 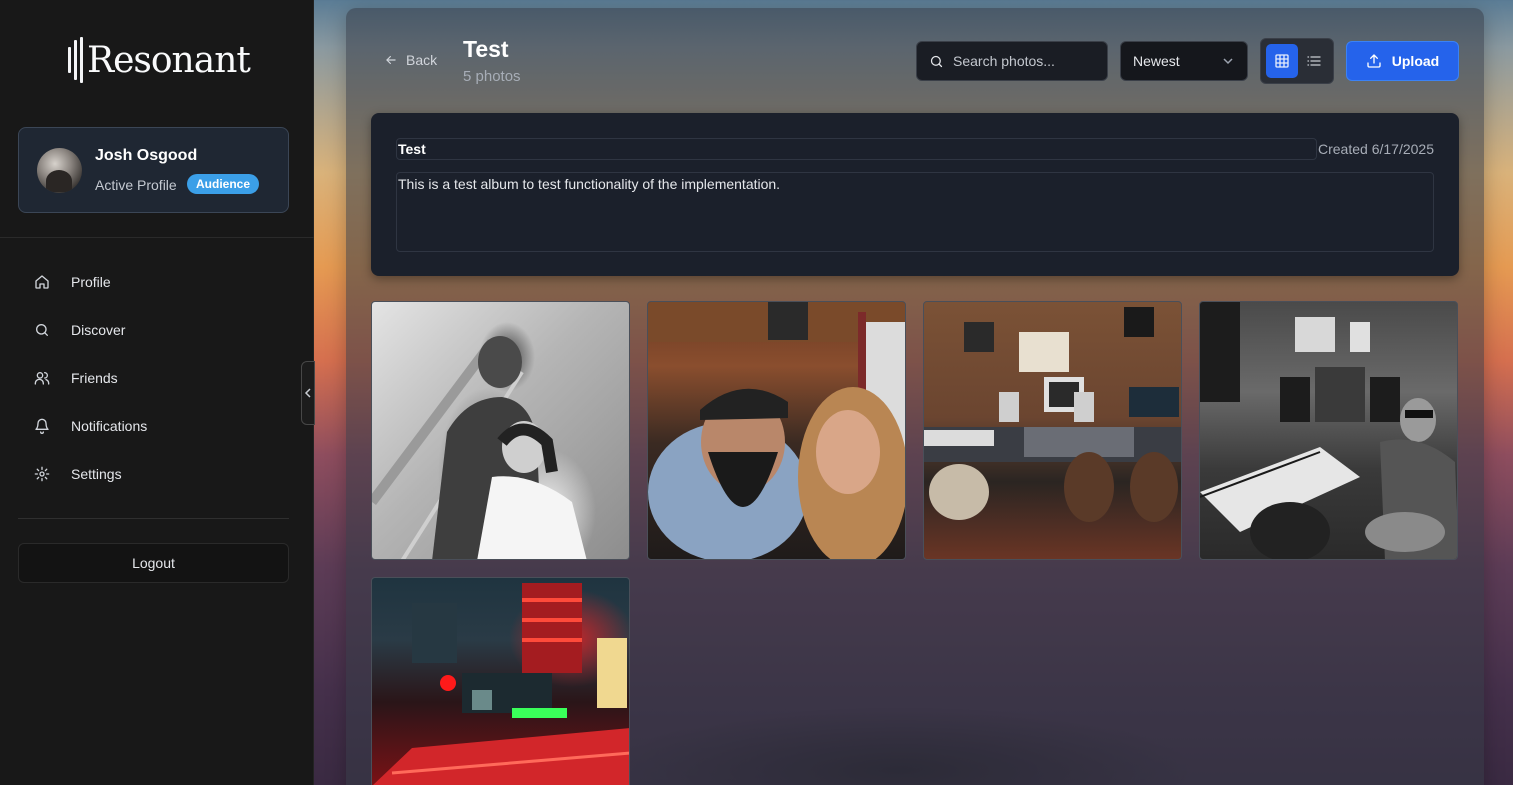 What do you see at coordinates (42, 426) in the screenshot?
I see `bell-icon` at bounding box center [42, 426].